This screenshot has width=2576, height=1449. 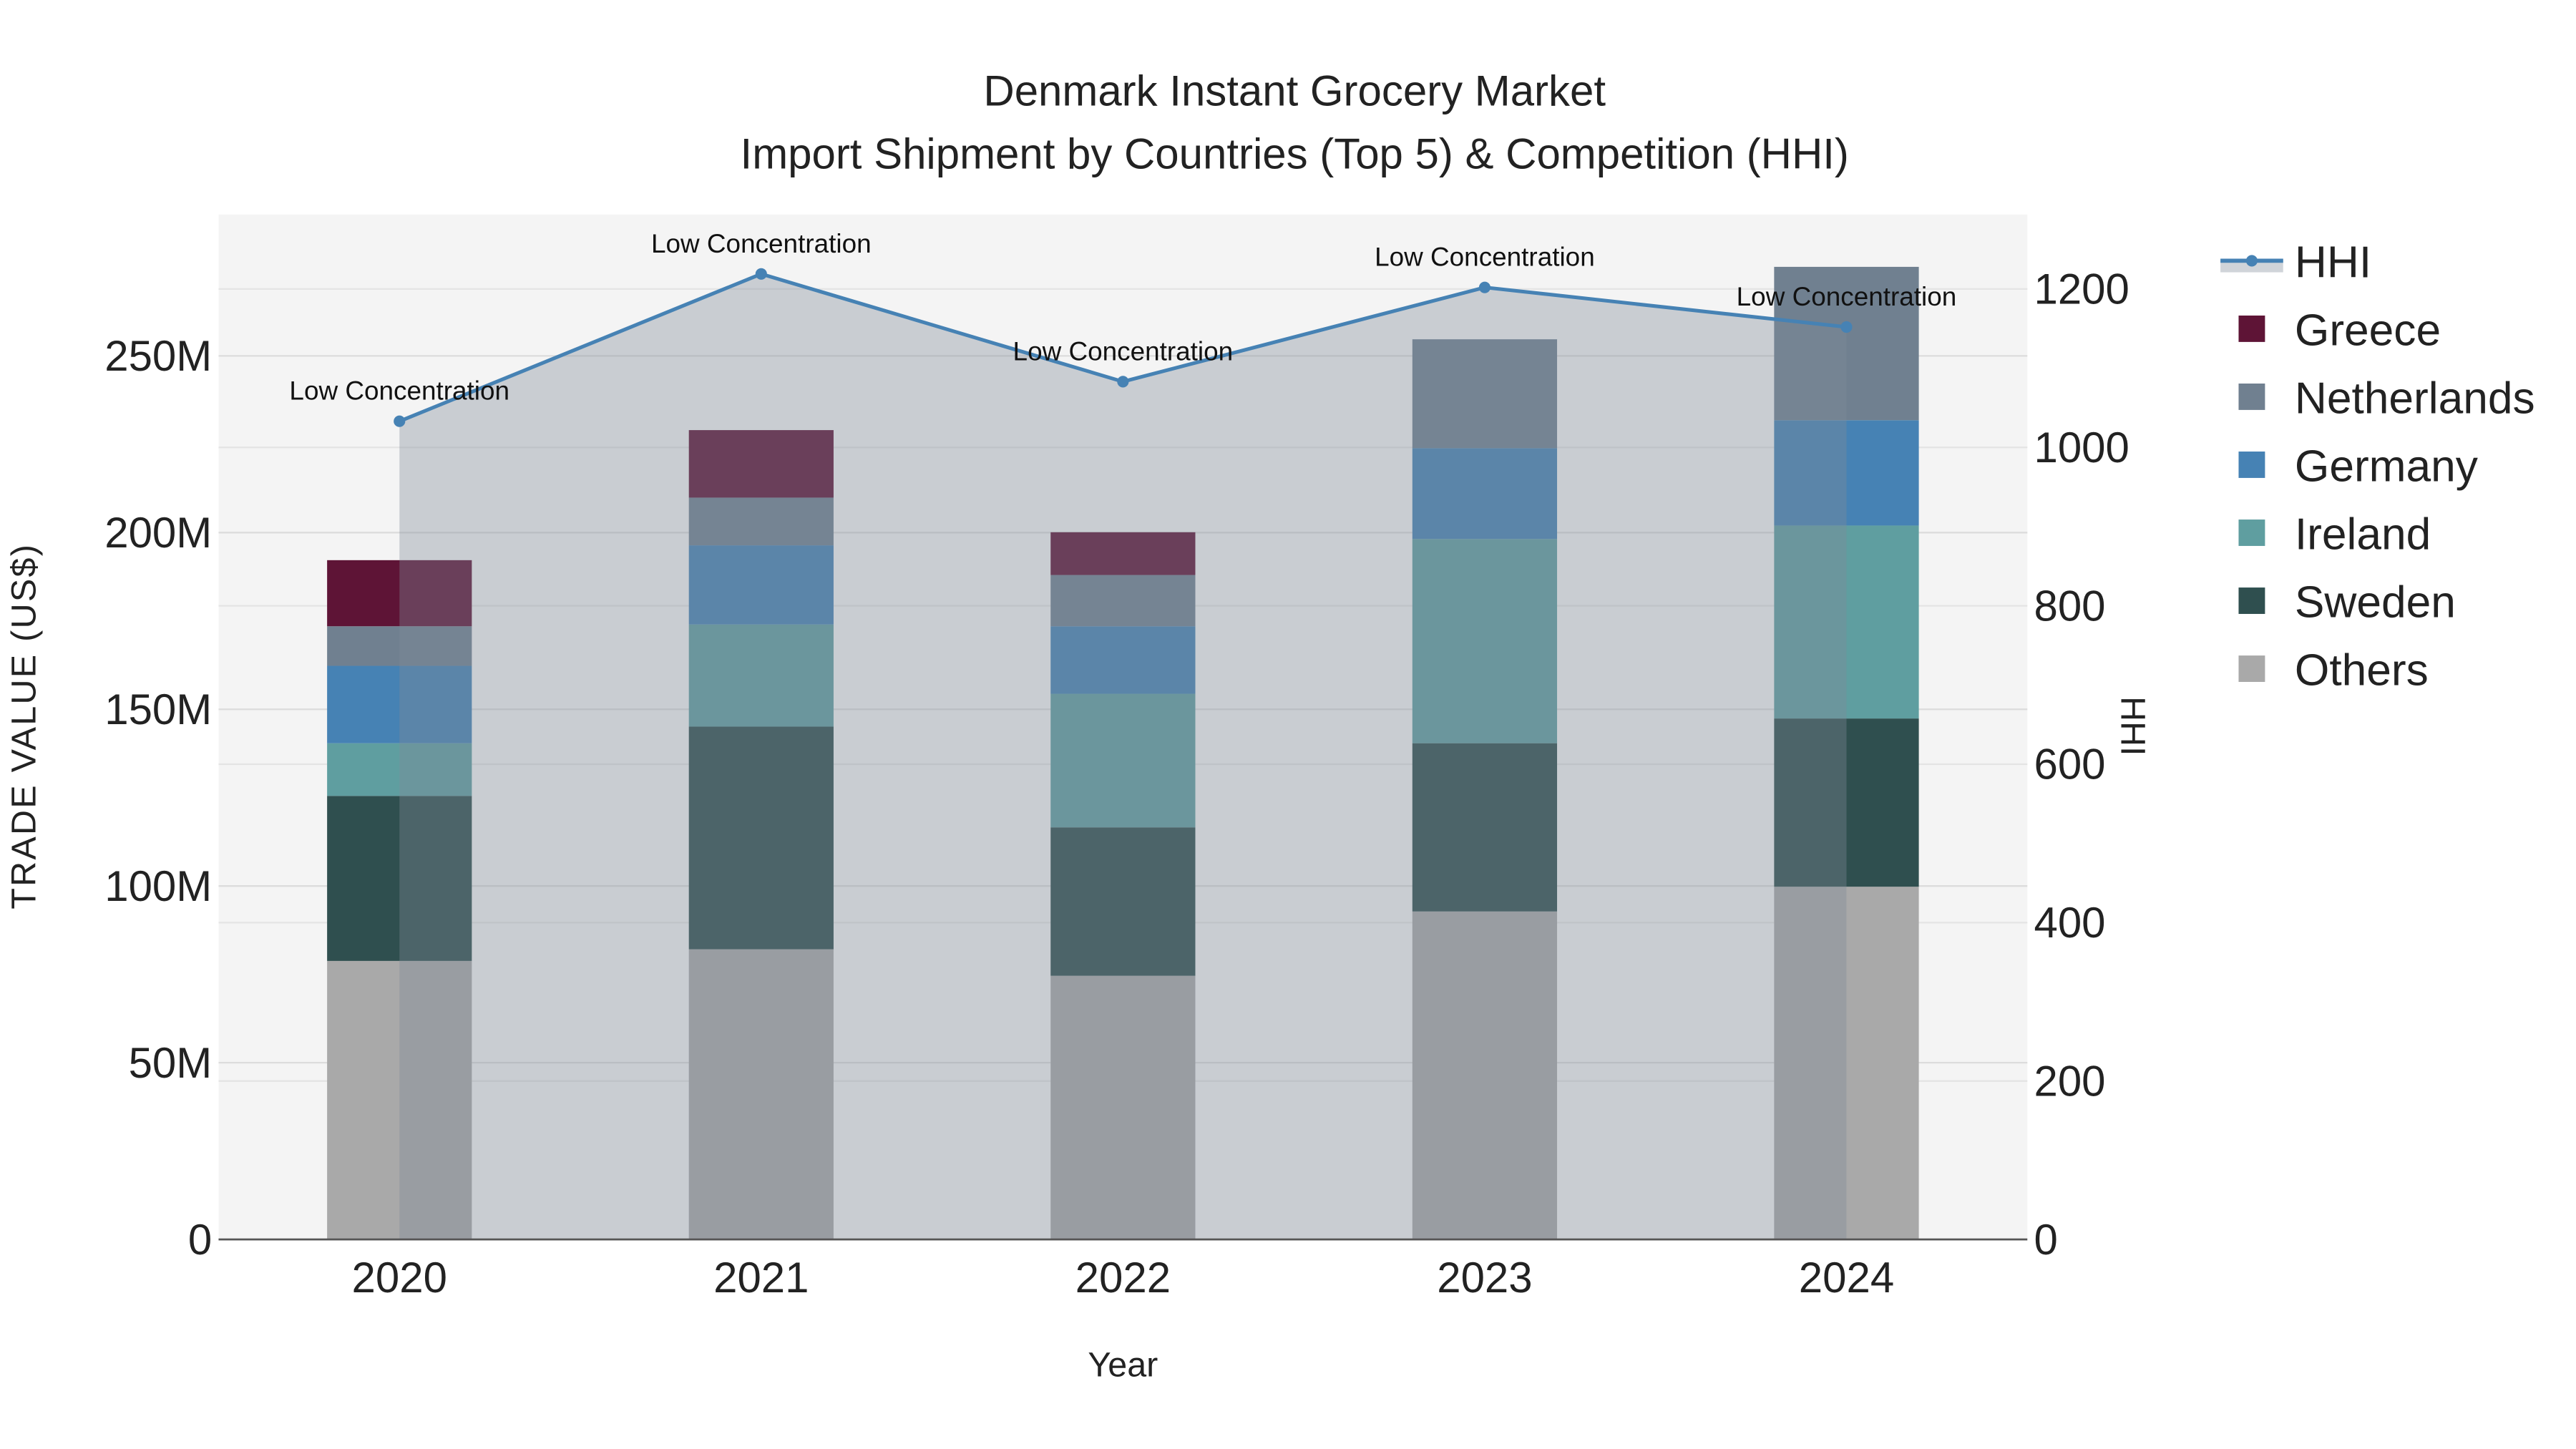 I want to click on legend-hhi-marker, so click(x=2251, y=261).